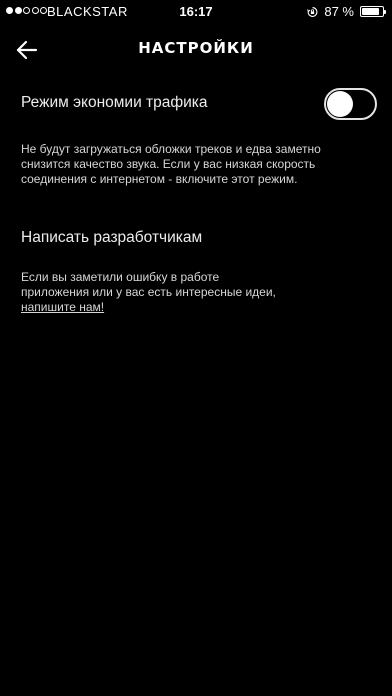 This screenshot has width=392, height=696. What do you see at coordinates (114, 102) in the screenshot?
I see `traffic-saving-title: Режим экономии трафика` at bounding box center [114, 102].